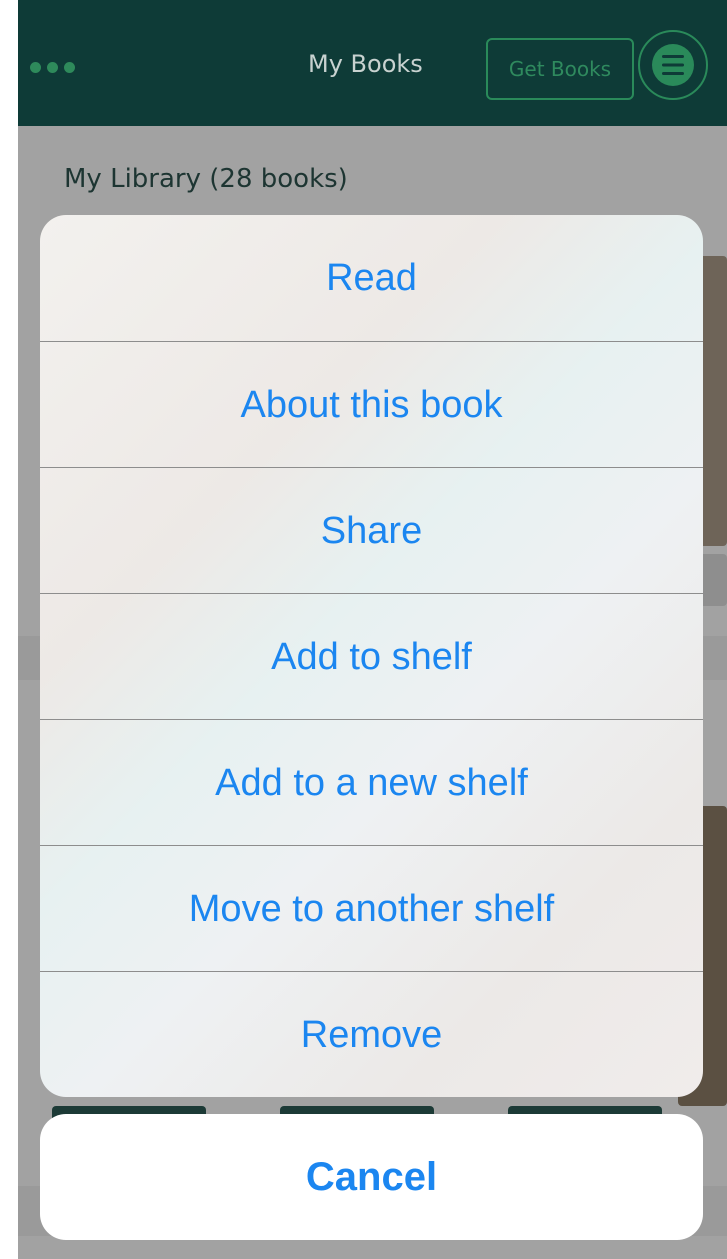 The height and width of the screenshot is (1259, 727). What do you see at coordinates (9, 629) in the screenshot?
I see `left-edge` at bounding box center [9, 629].